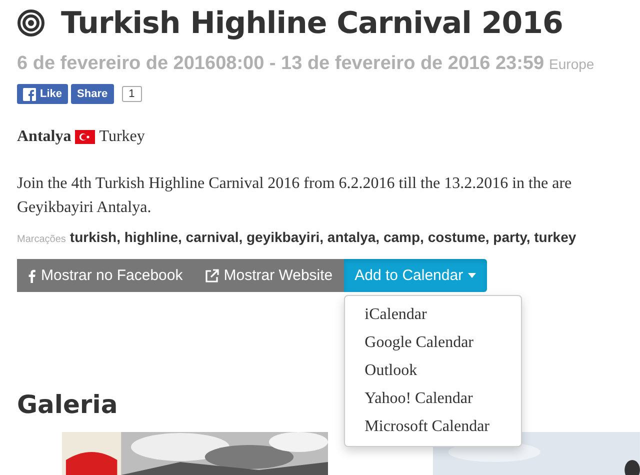  Describe the element at coordinates (432, 343) in the screenshot. I see `calendar-menu-item: Google Calendar` at that location.